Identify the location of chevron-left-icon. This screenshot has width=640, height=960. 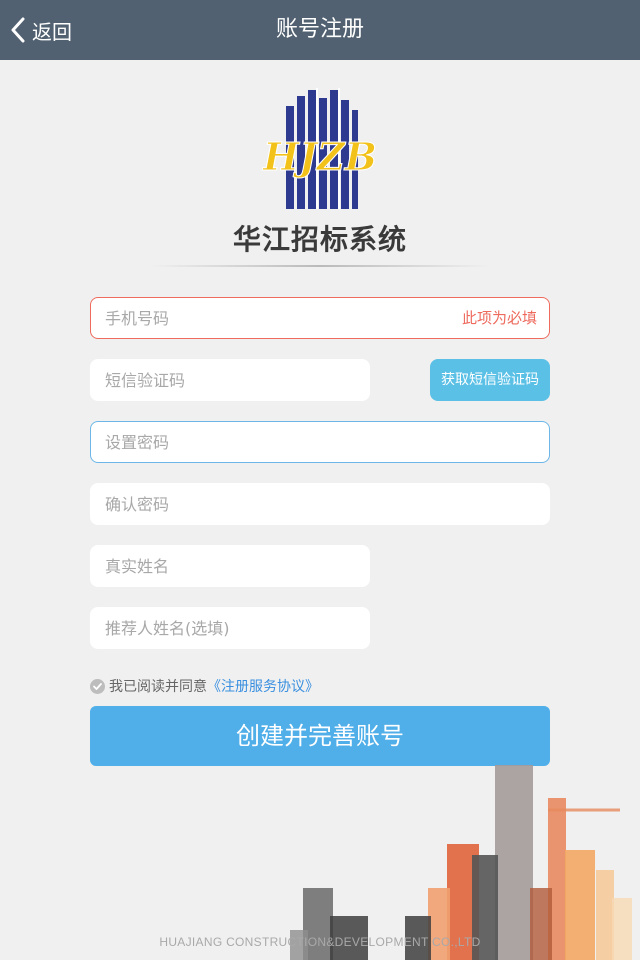
(18, 30).